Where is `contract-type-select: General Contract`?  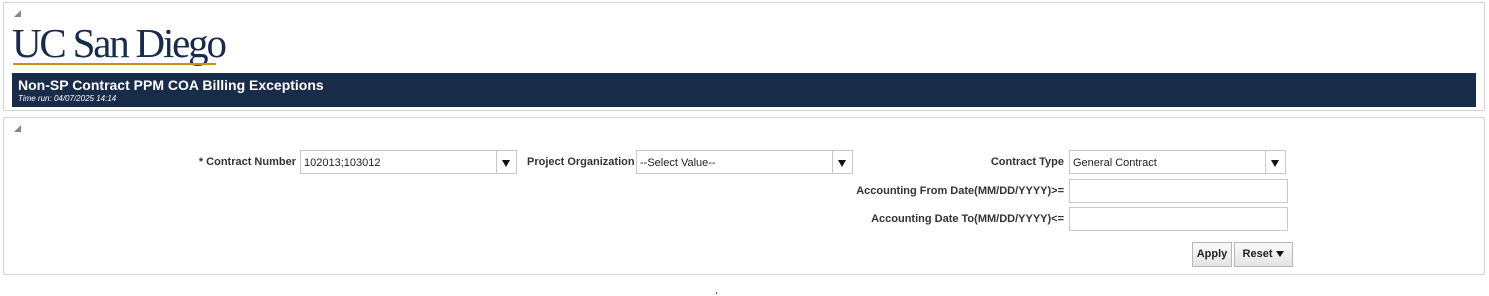 contract-type-select: General Contract is located at coordinates (1177, 162).